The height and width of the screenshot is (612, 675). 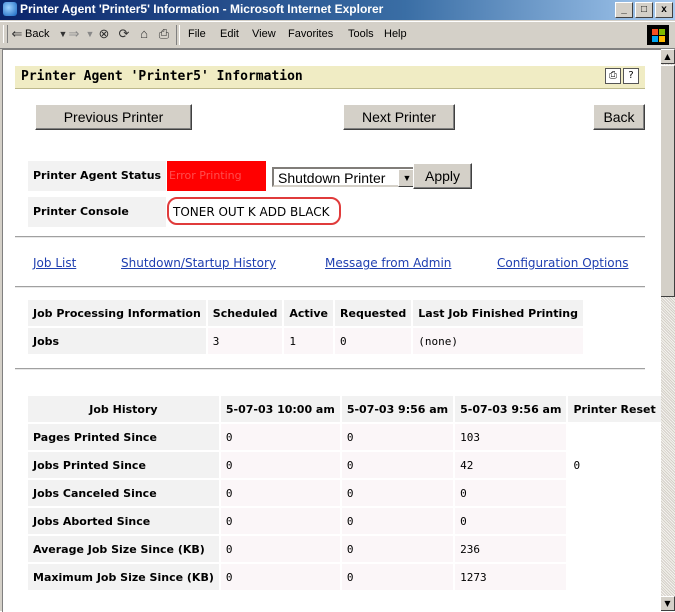 What do you see at coordinates (388, 263) in the screenshot?
I see `message-admin-link: Message from Admin` at bounding box center [388, 263].